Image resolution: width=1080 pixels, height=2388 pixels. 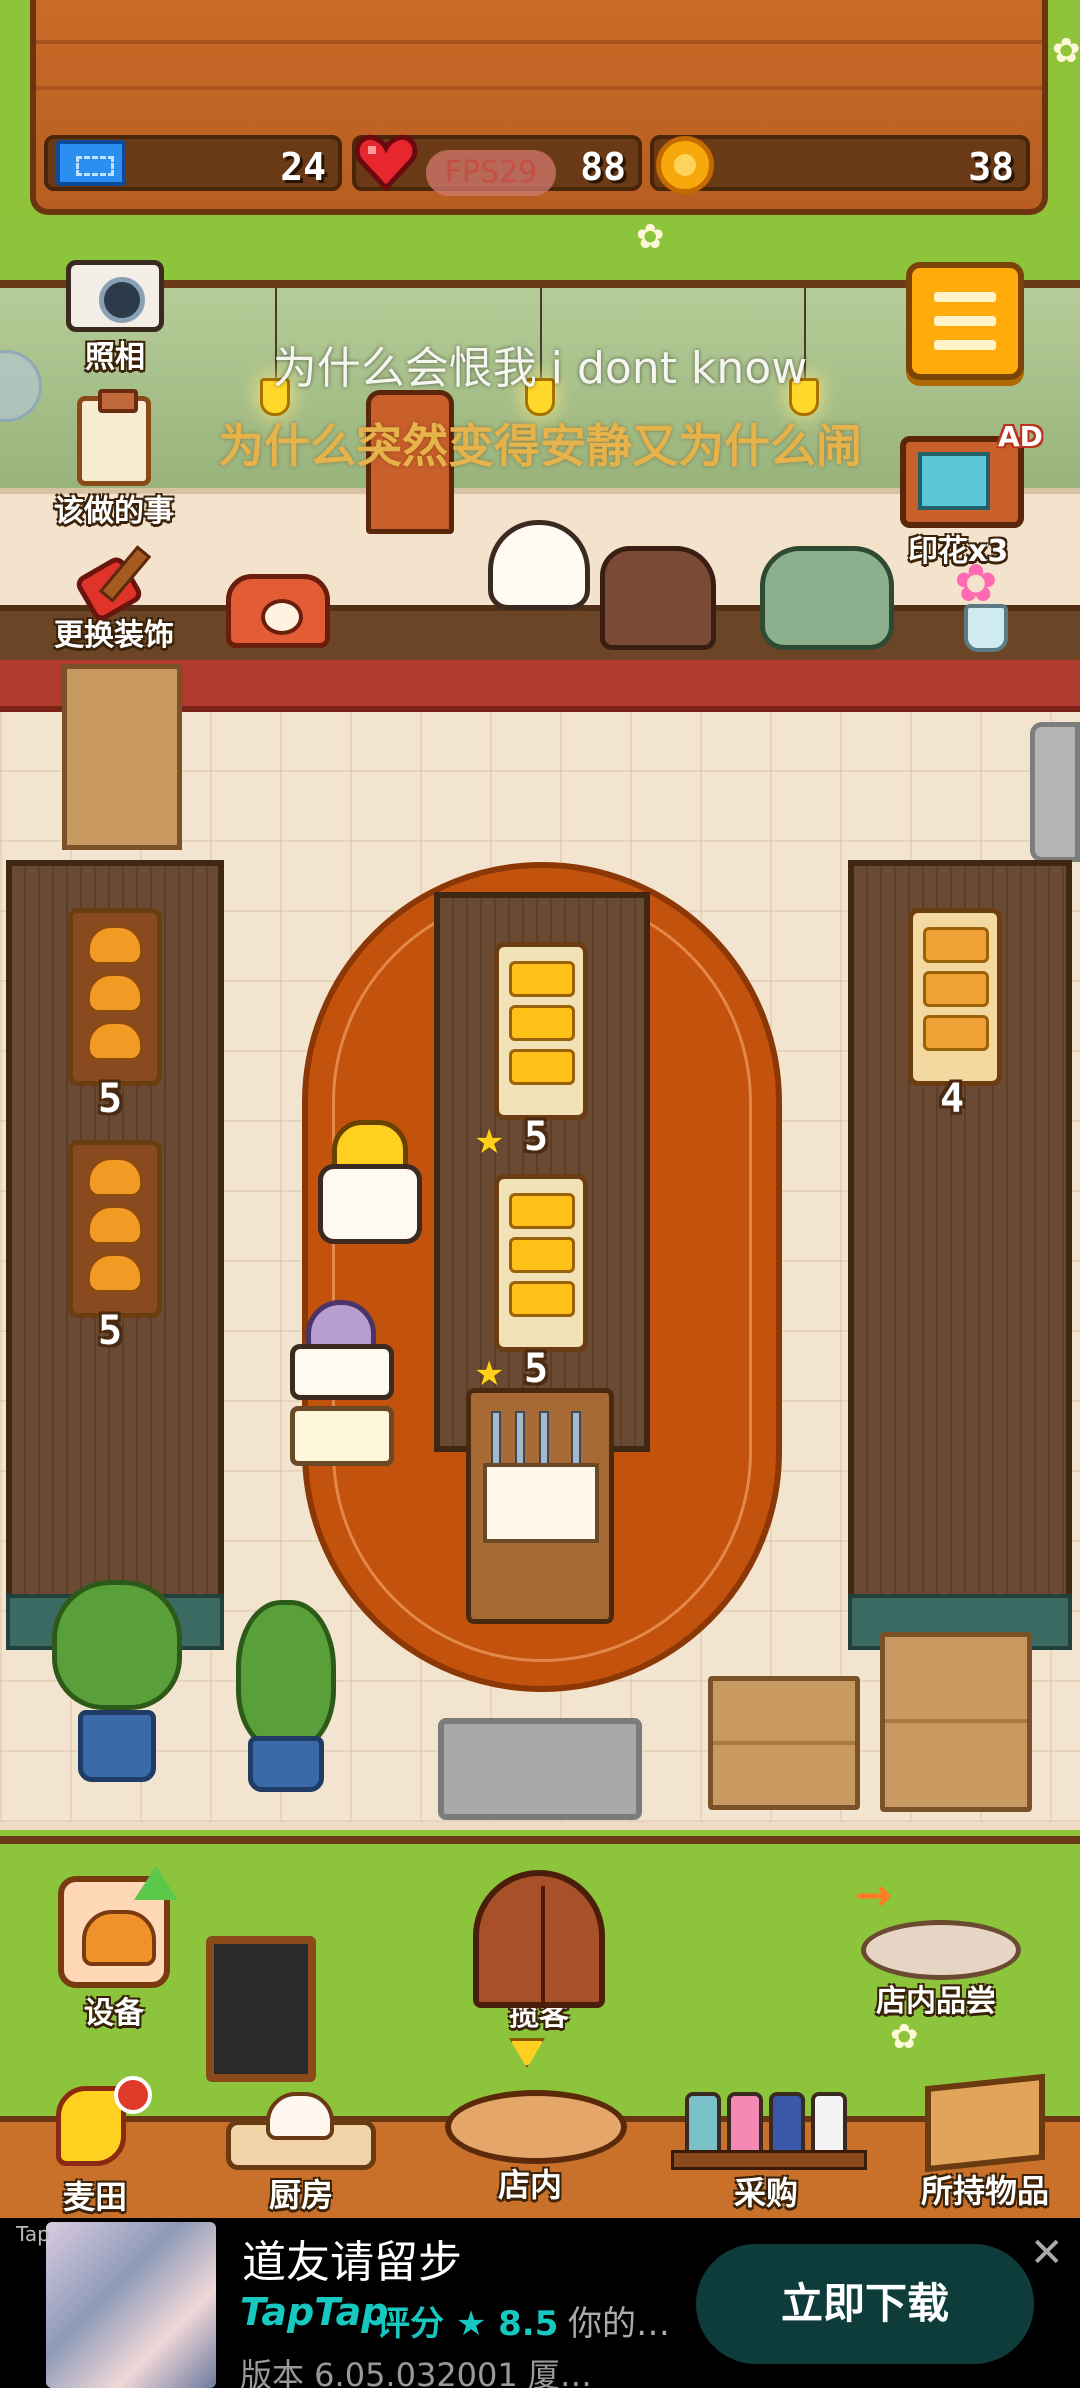 What do you see at coordinates (991, 167) in the screenshot?
I see `coin-count: 38` at bounding box center [991, 167].